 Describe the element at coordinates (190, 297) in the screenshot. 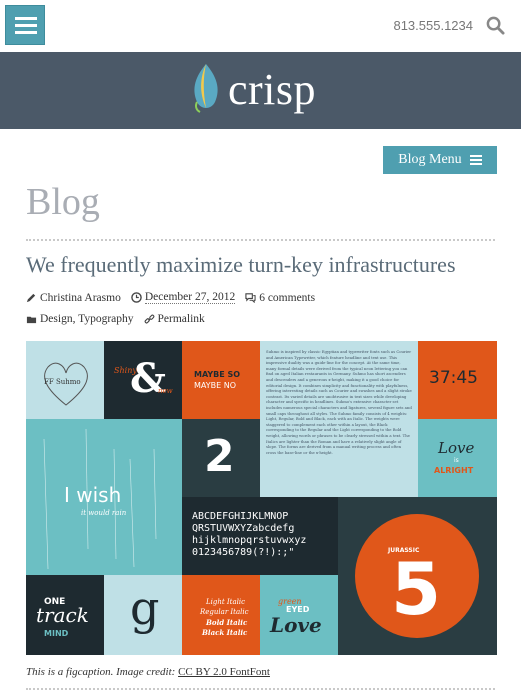

I see `post-date-link: December 27, 2012` at that location.